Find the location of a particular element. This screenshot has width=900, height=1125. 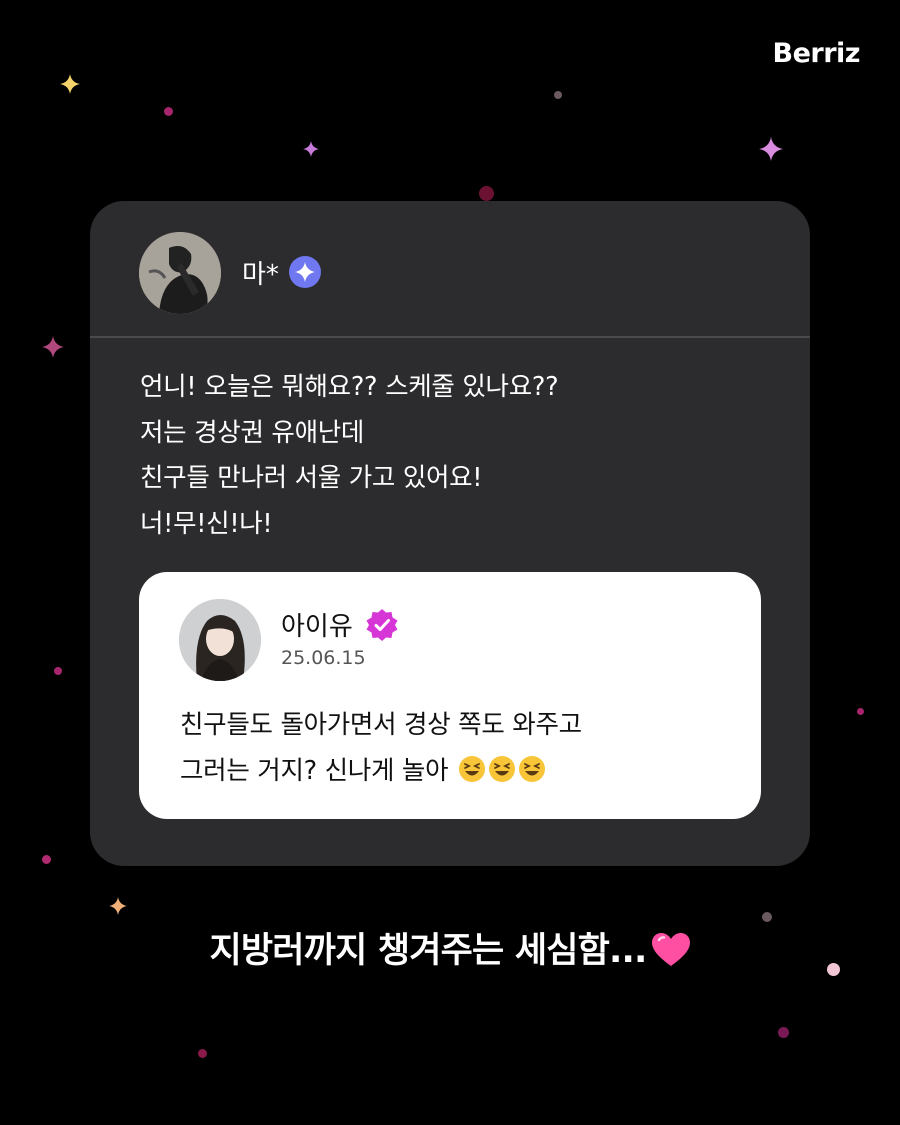

message-line: 친구들 만나러 서울 가고 있어요! is located at coordinates (311, 478).